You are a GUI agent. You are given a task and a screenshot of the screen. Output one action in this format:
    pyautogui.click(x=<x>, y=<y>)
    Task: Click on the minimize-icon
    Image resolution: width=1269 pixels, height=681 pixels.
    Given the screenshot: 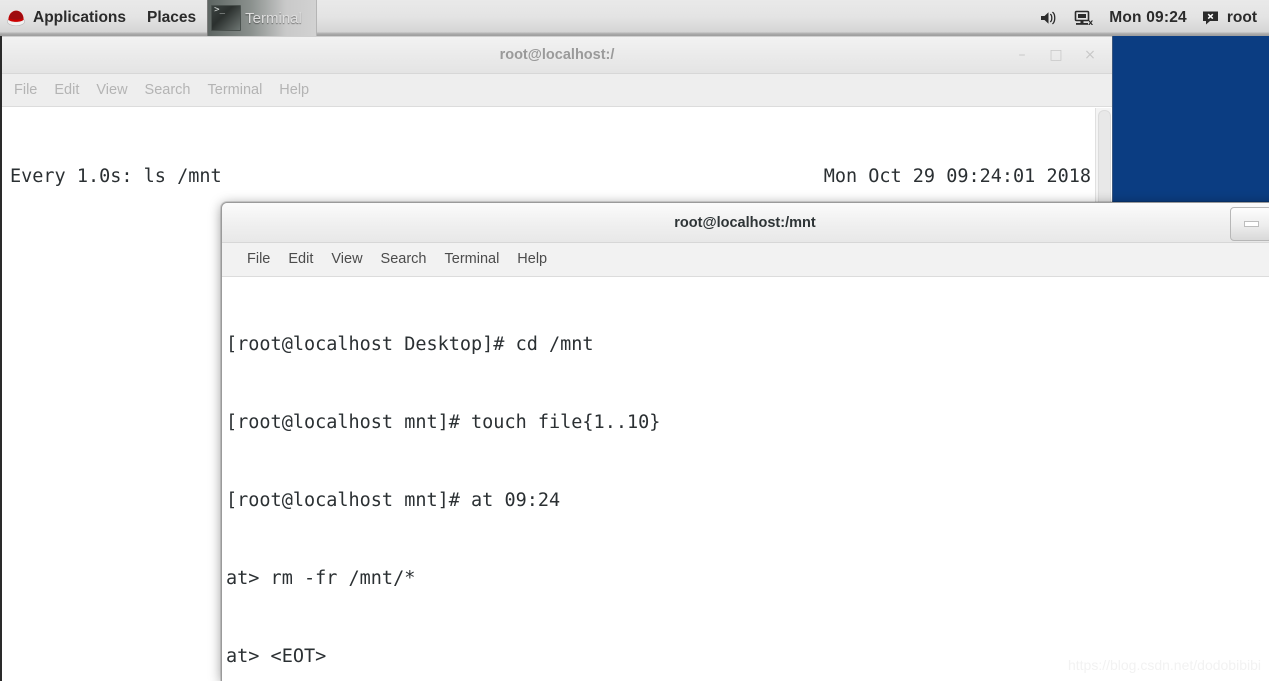 What is the action you would take?
    pyautogui.click(x=1251, y=224)
    